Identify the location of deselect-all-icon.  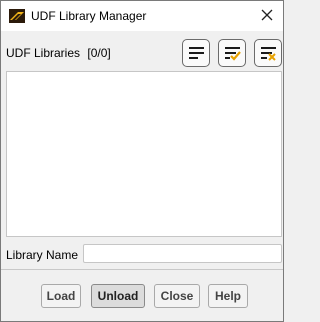
(268, 54).